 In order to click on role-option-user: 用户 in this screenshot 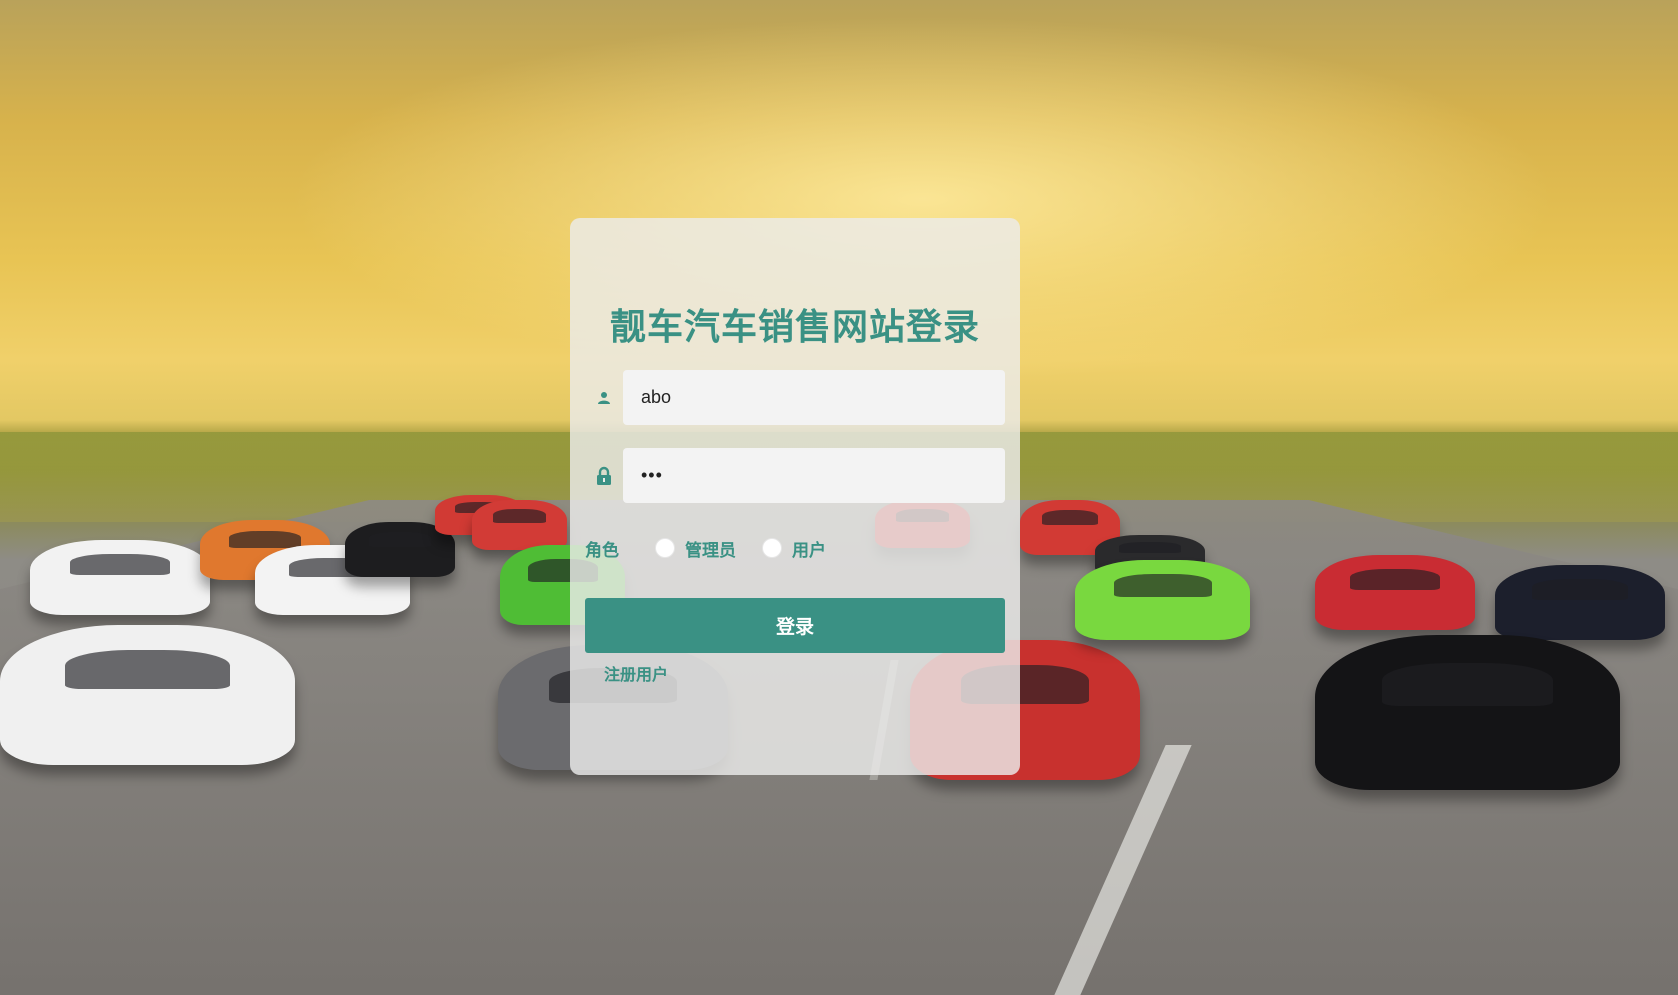, I will do `click(794, 548)`.